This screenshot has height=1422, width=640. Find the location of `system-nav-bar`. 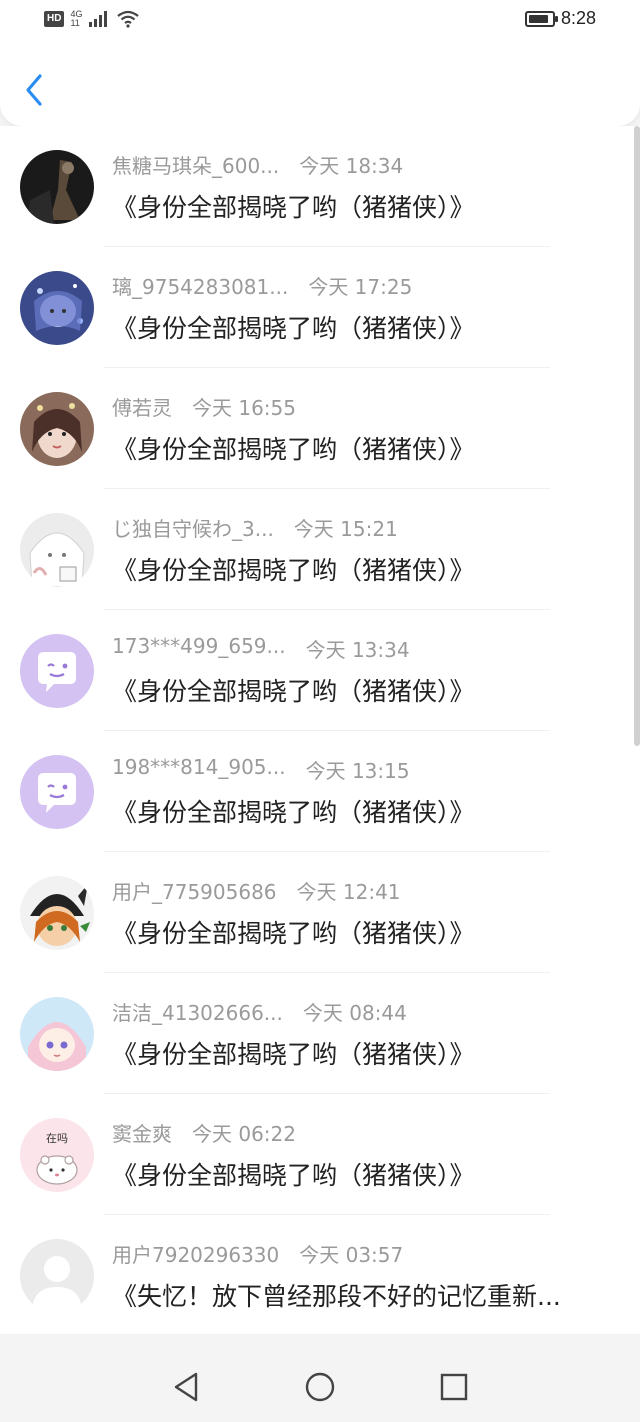

system-nav-bar is located at coordinates (320, 1387).